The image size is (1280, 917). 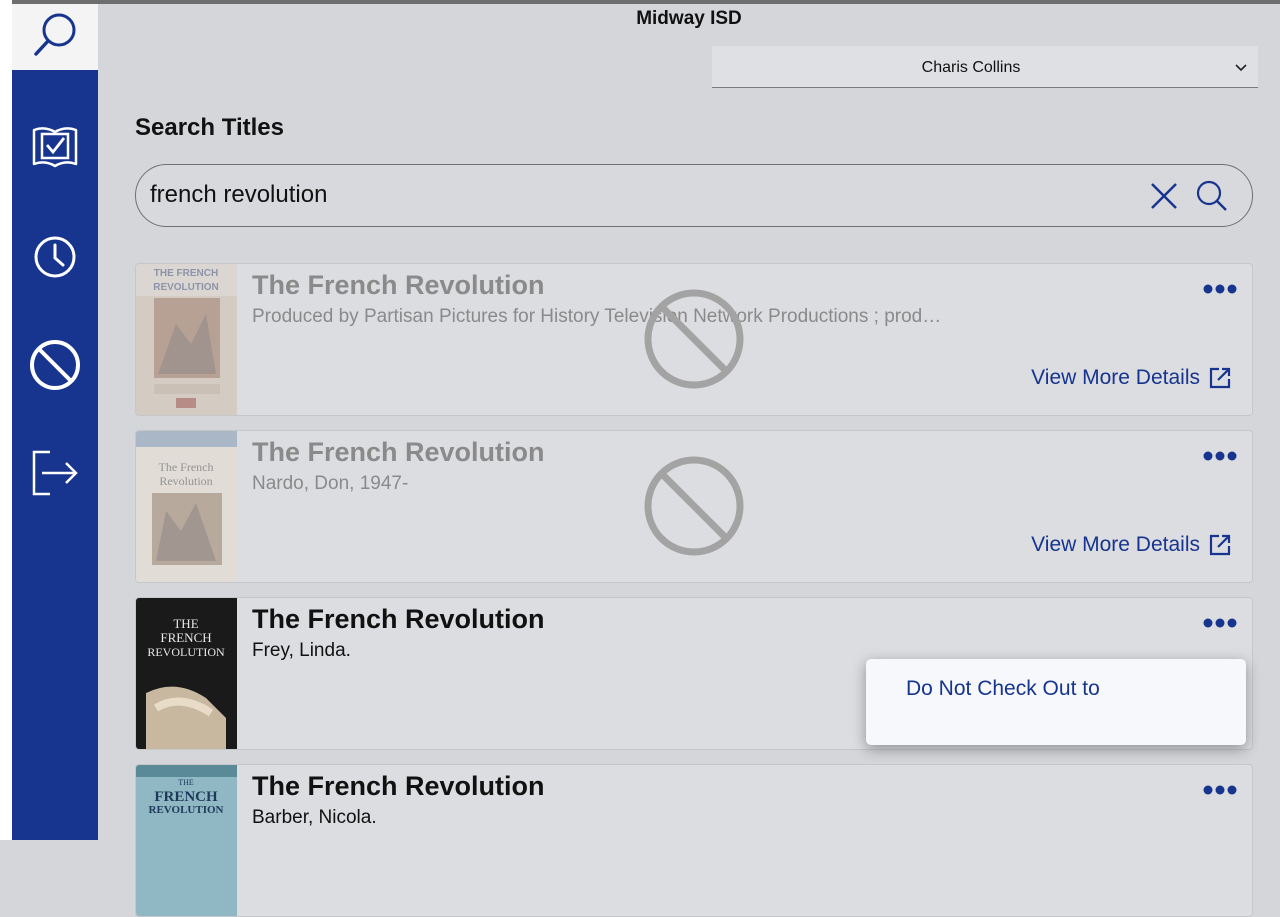 What do you see at coordinates (330, 483) in the screenshot?
I see `result-author: Nardo, Don, 1947-` at bounding box center [330, 483].